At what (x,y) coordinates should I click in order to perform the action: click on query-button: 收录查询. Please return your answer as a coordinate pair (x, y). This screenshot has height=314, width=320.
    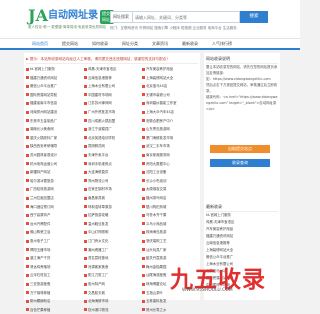
    Looking at the image, I should click on (240, 163).